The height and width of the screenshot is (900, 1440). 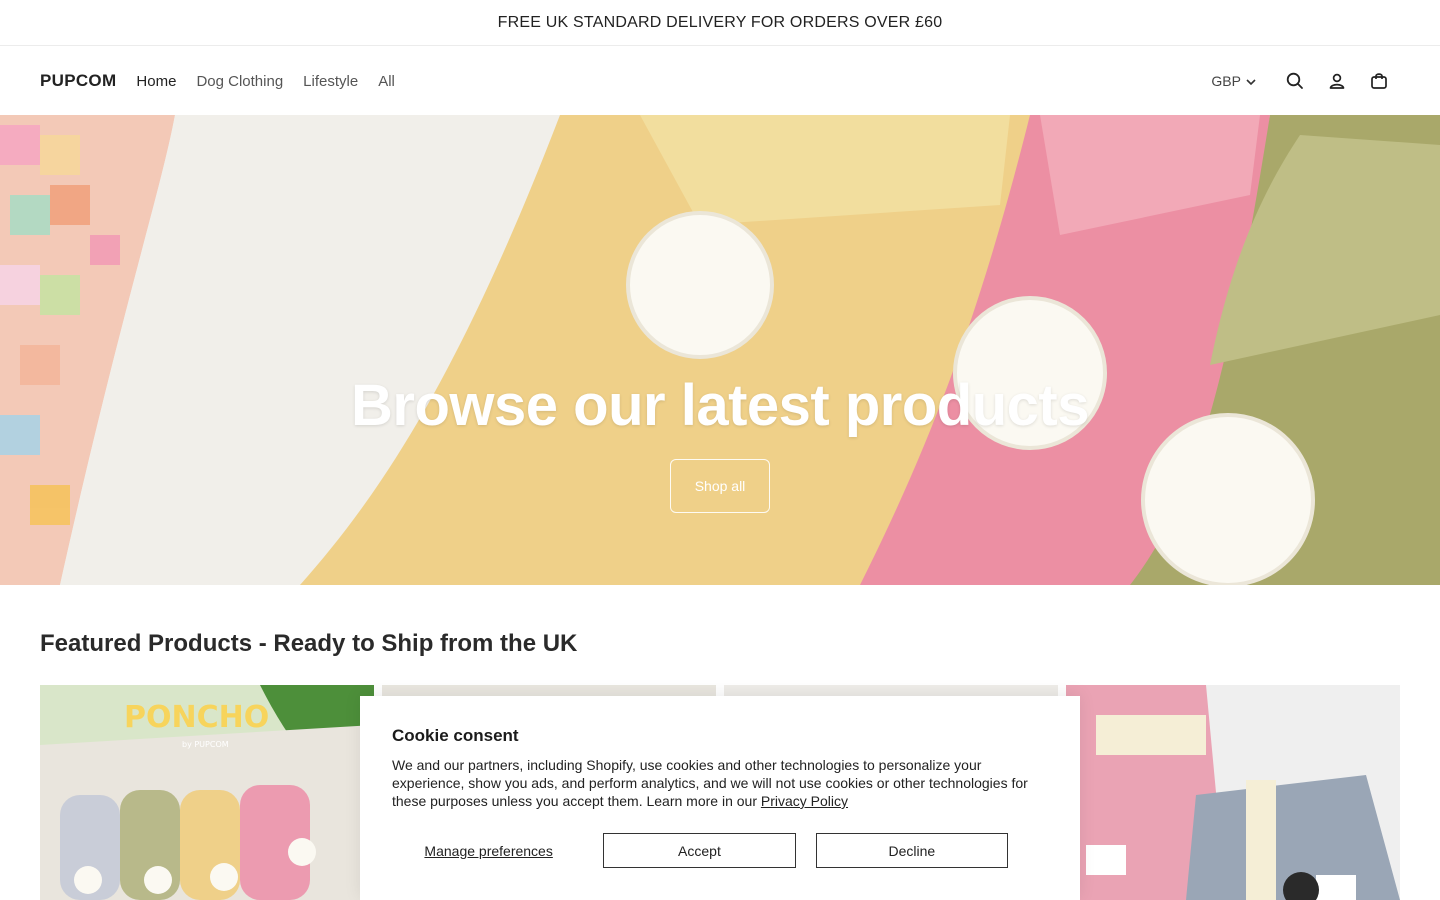 I want to click on accept-button: Accept, so click(x=699, y=850).